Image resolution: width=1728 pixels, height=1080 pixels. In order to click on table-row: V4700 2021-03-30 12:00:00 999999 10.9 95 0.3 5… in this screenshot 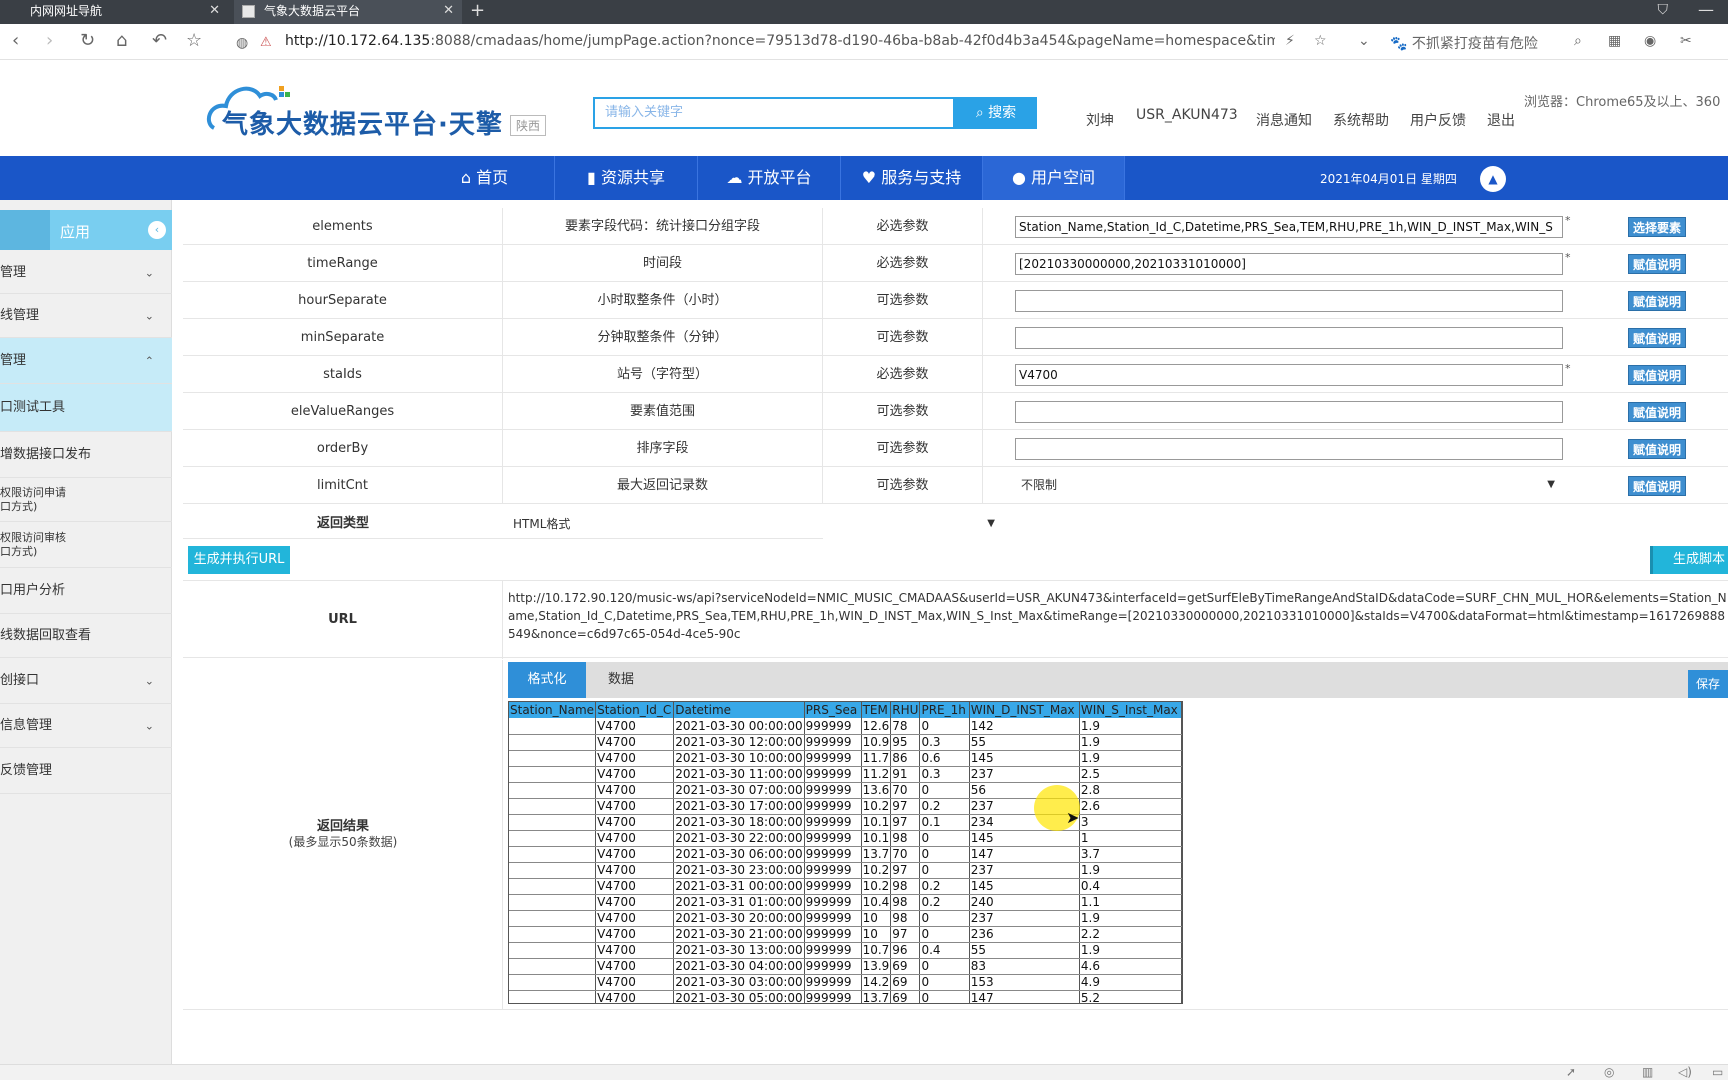, I will do `click(845, 742)`.